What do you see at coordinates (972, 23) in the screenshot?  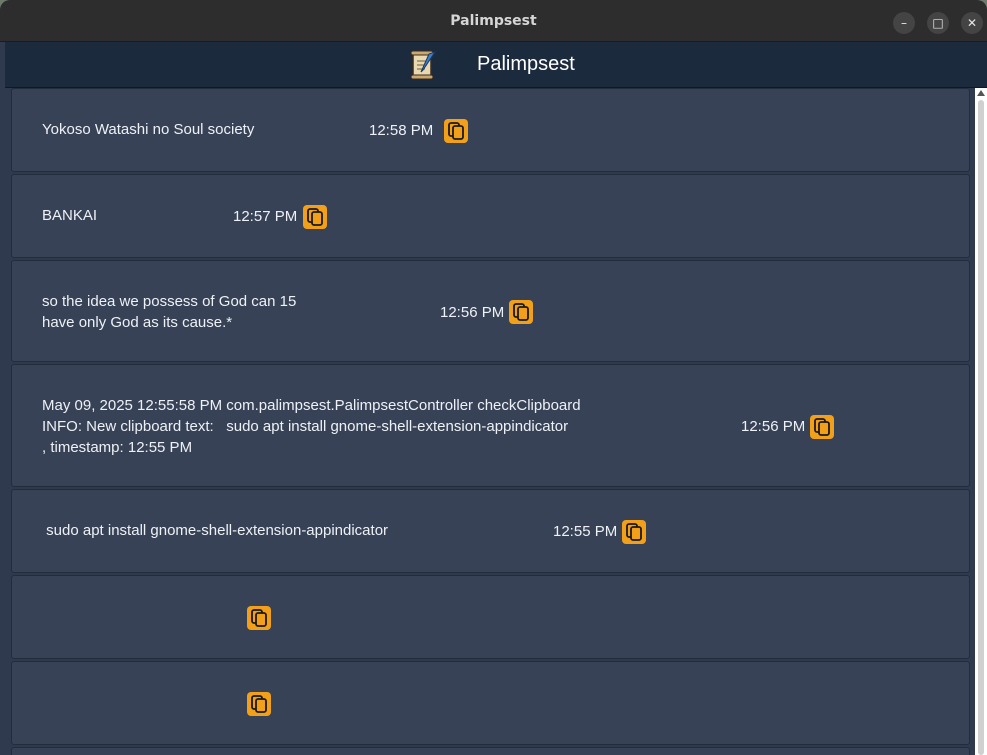 I see `close-button: ✕` at bounding box center [972, 23].